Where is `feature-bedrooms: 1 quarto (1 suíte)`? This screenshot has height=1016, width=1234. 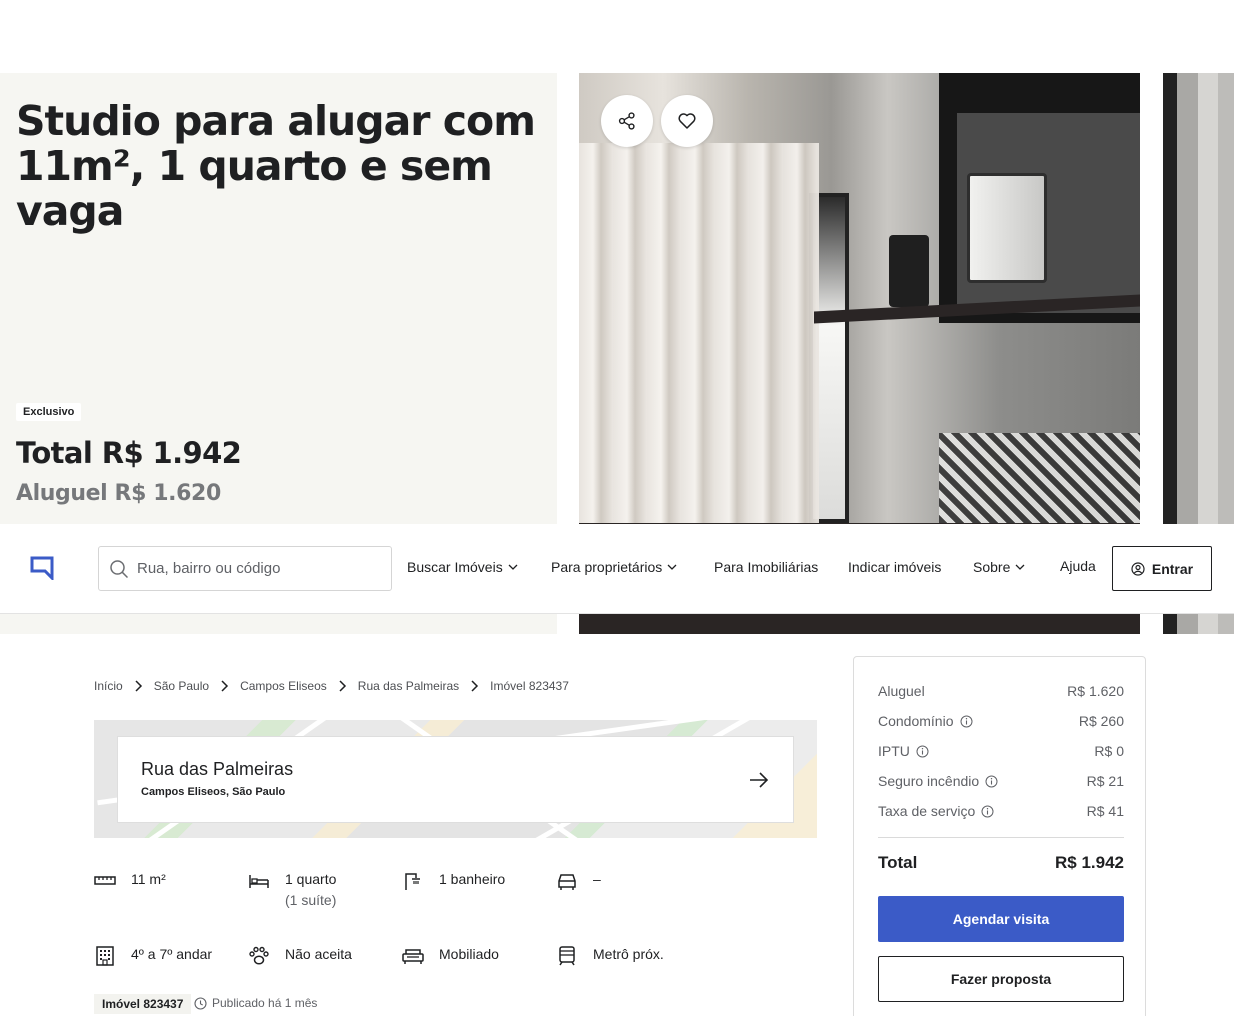 feature-bedrooms: 1 quarto (1 suíte) is located at coordinates (292, 889).